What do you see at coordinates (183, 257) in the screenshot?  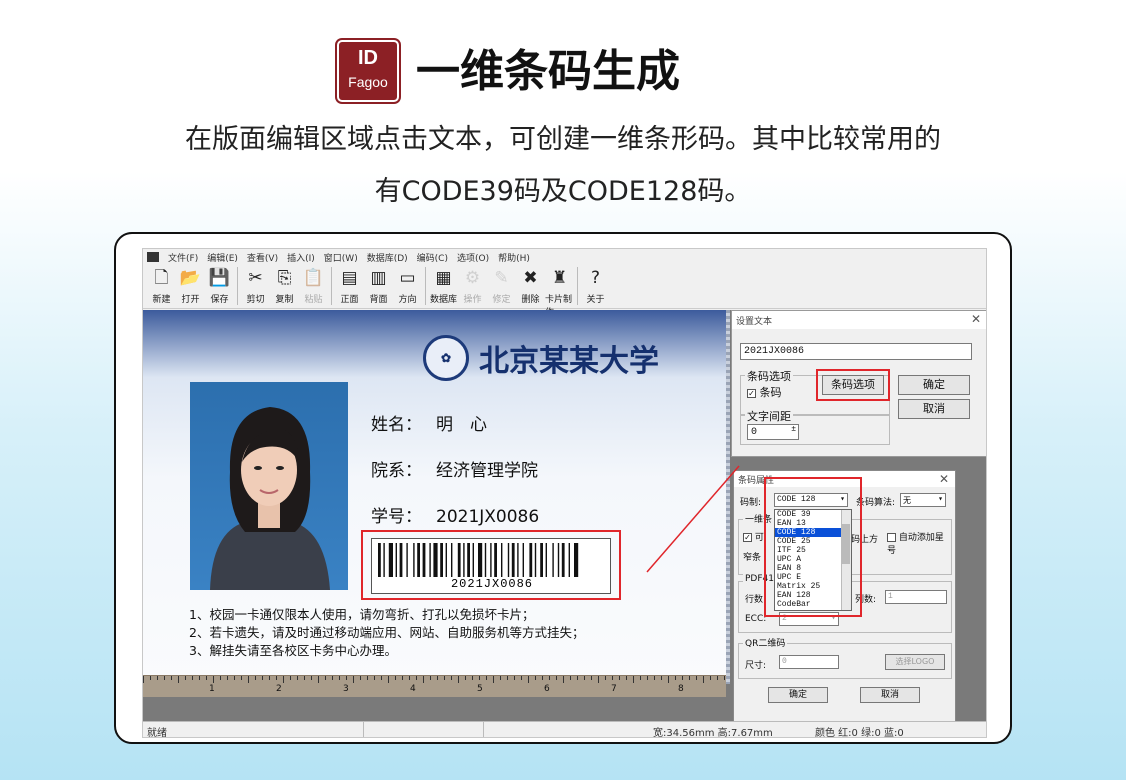 I see `menu-item: 文件(F)` at bounding box center [183, 257].